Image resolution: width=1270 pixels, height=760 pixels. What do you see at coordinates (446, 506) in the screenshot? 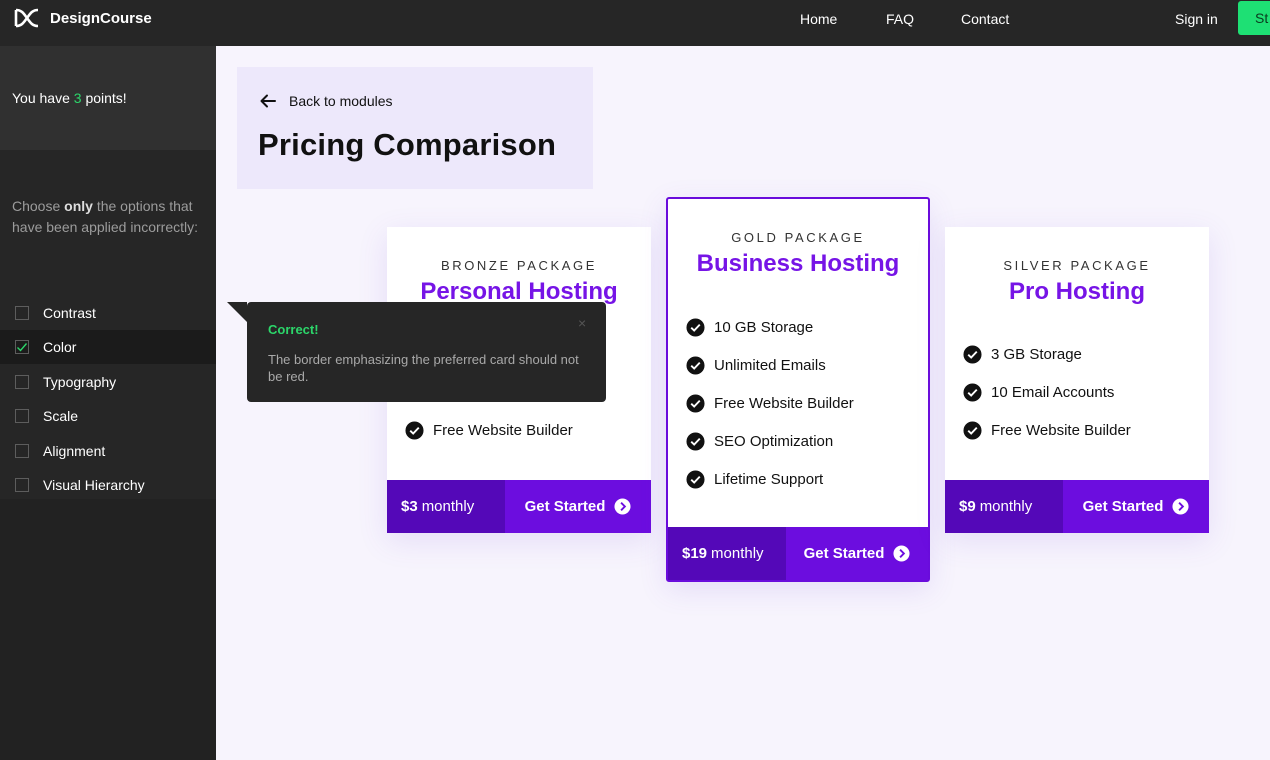
I see `price: $3 monthly` at bounding box center [446, 506].